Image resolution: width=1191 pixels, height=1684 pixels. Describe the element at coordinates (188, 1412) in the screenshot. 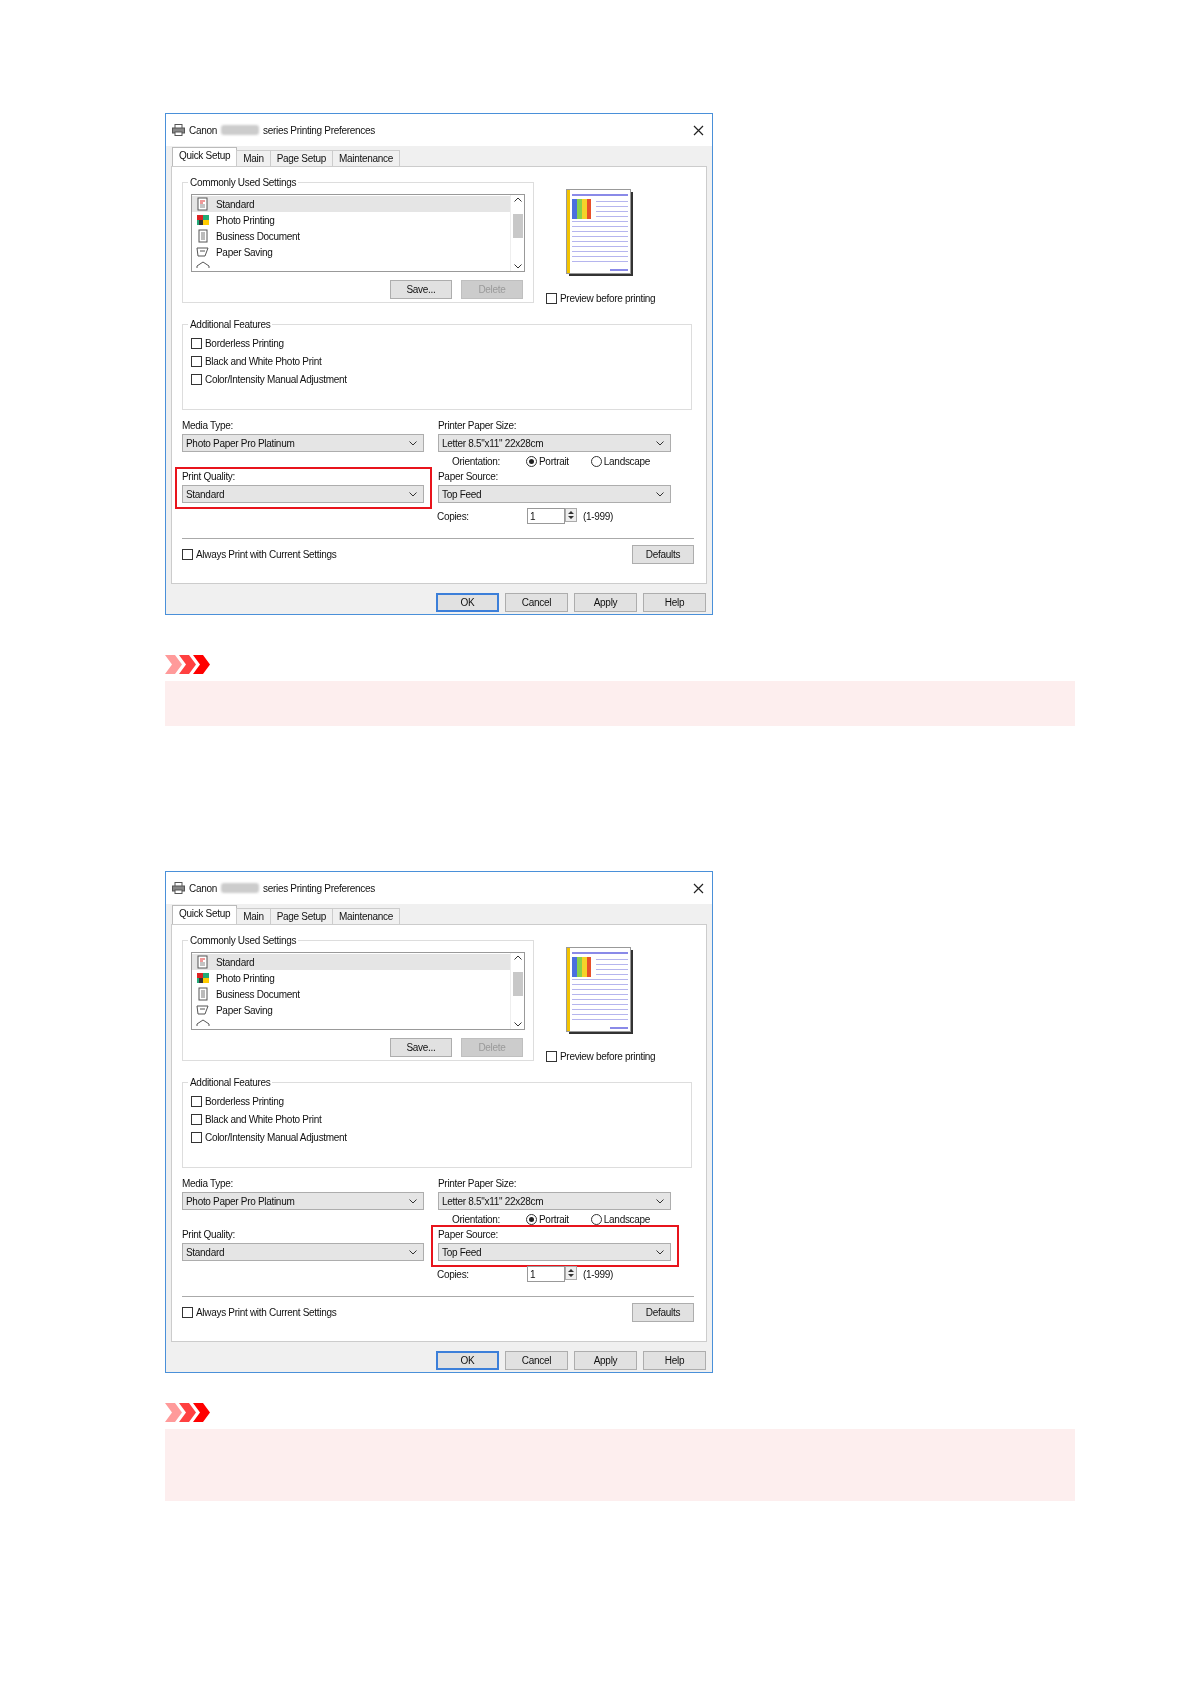

I see `chevron-arrows-icon` at that location.